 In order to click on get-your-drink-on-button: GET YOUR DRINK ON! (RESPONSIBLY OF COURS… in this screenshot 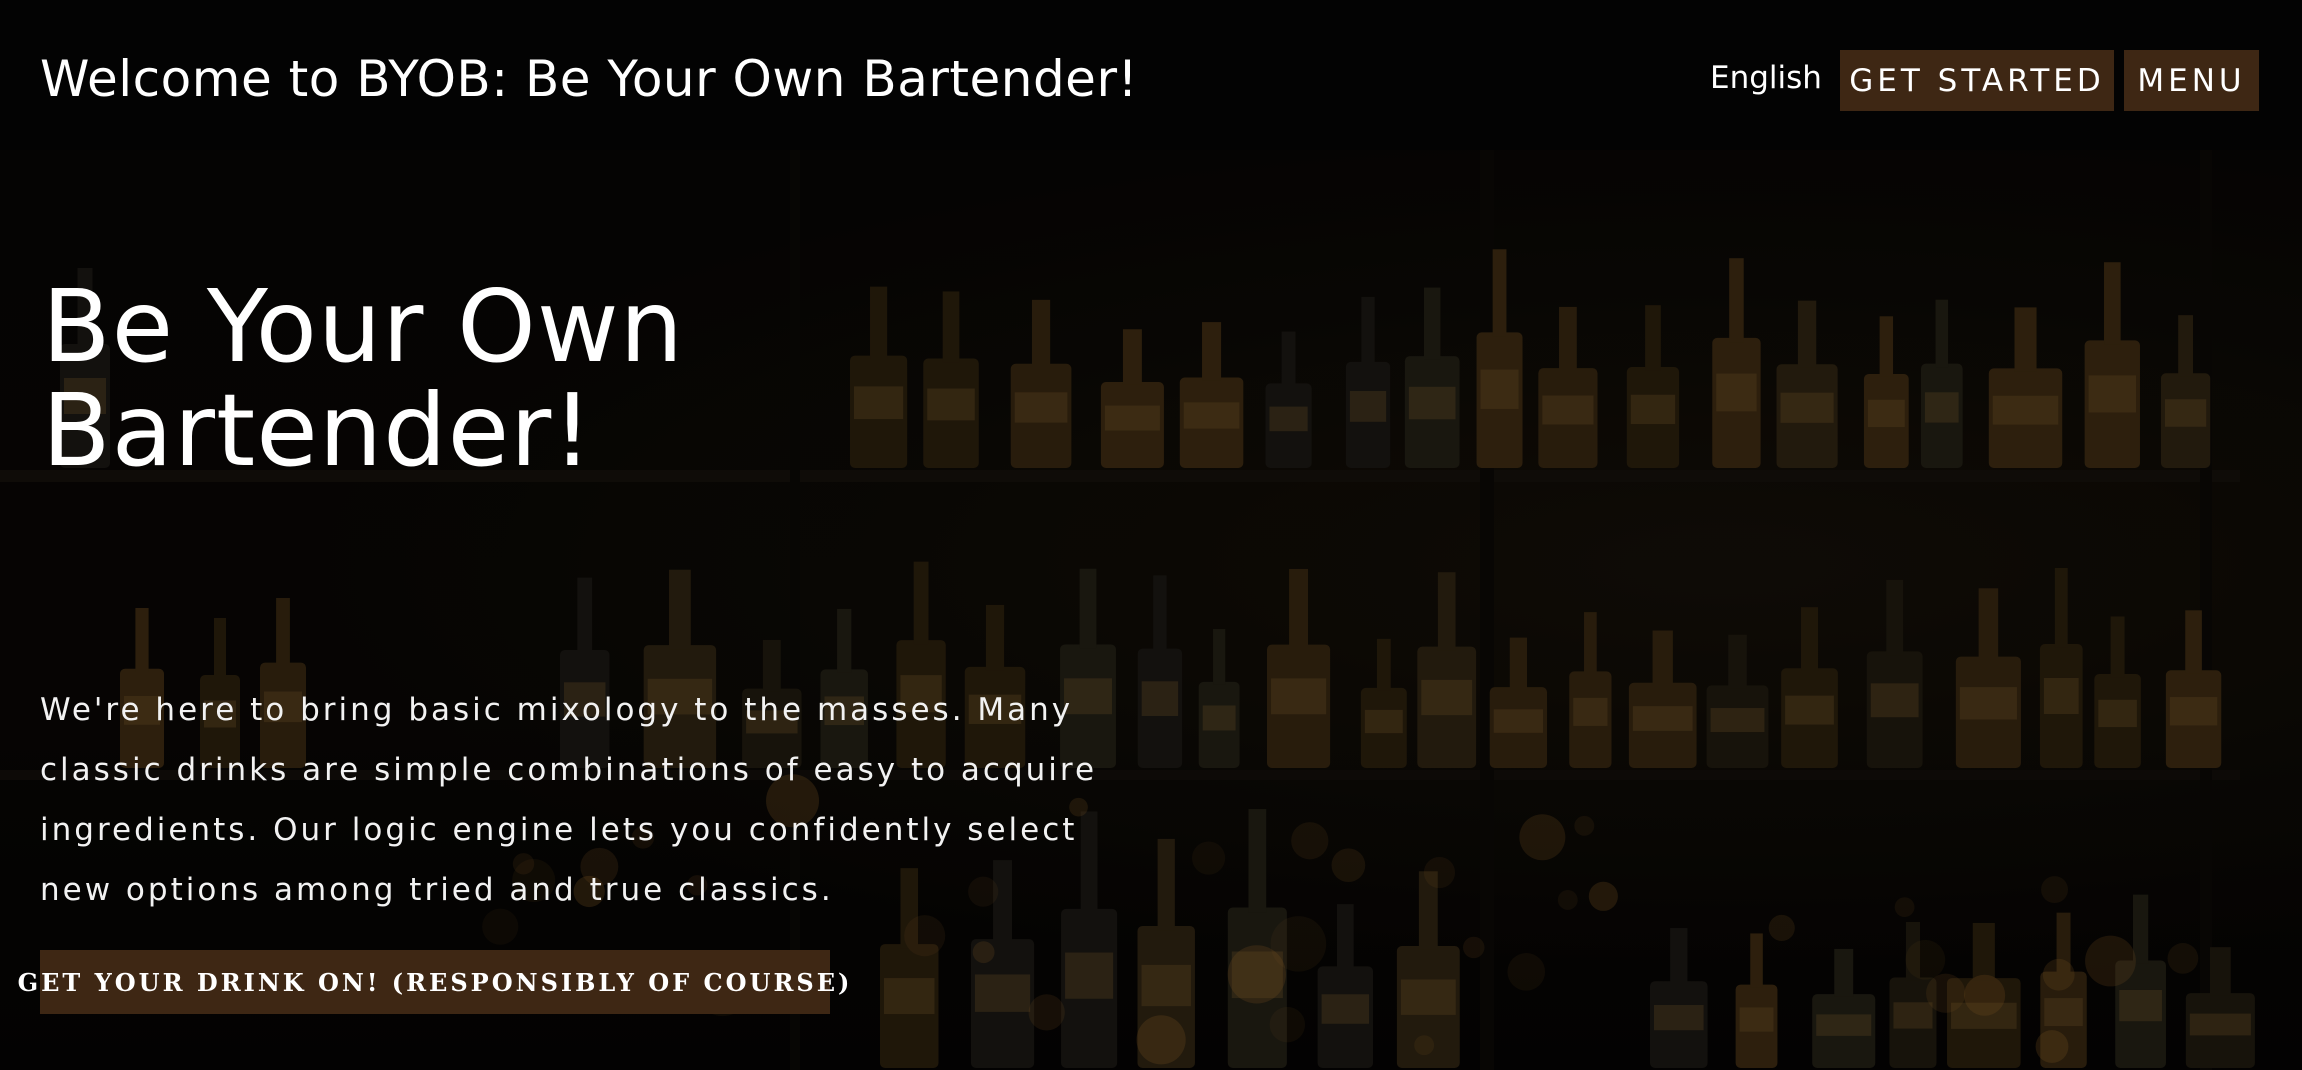, I will do `click(433, 982)`.